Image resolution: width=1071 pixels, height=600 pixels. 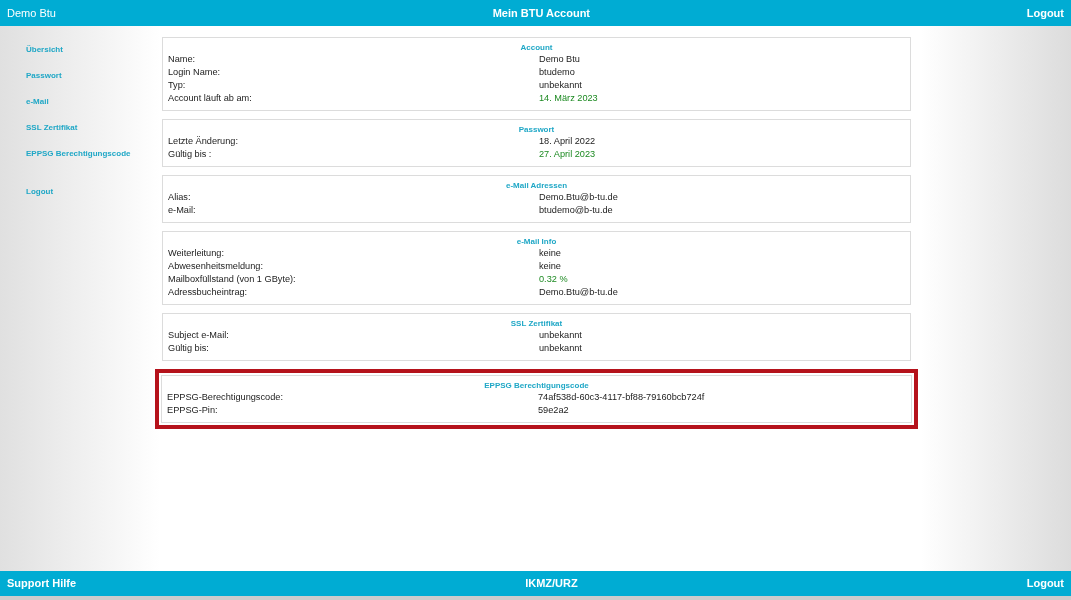 I want to click on field-value: 18. April 2022, so click(x=567, y=141).